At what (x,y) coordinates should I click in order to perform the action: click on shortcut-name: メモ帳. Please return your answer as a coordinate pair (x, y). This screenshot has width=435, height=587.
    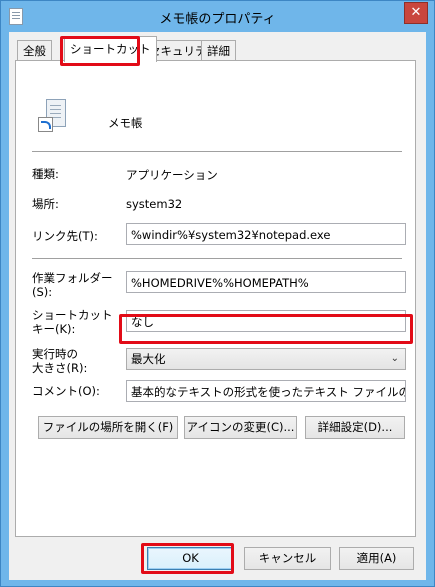
    Looking at the image, I should click on (125, 123).